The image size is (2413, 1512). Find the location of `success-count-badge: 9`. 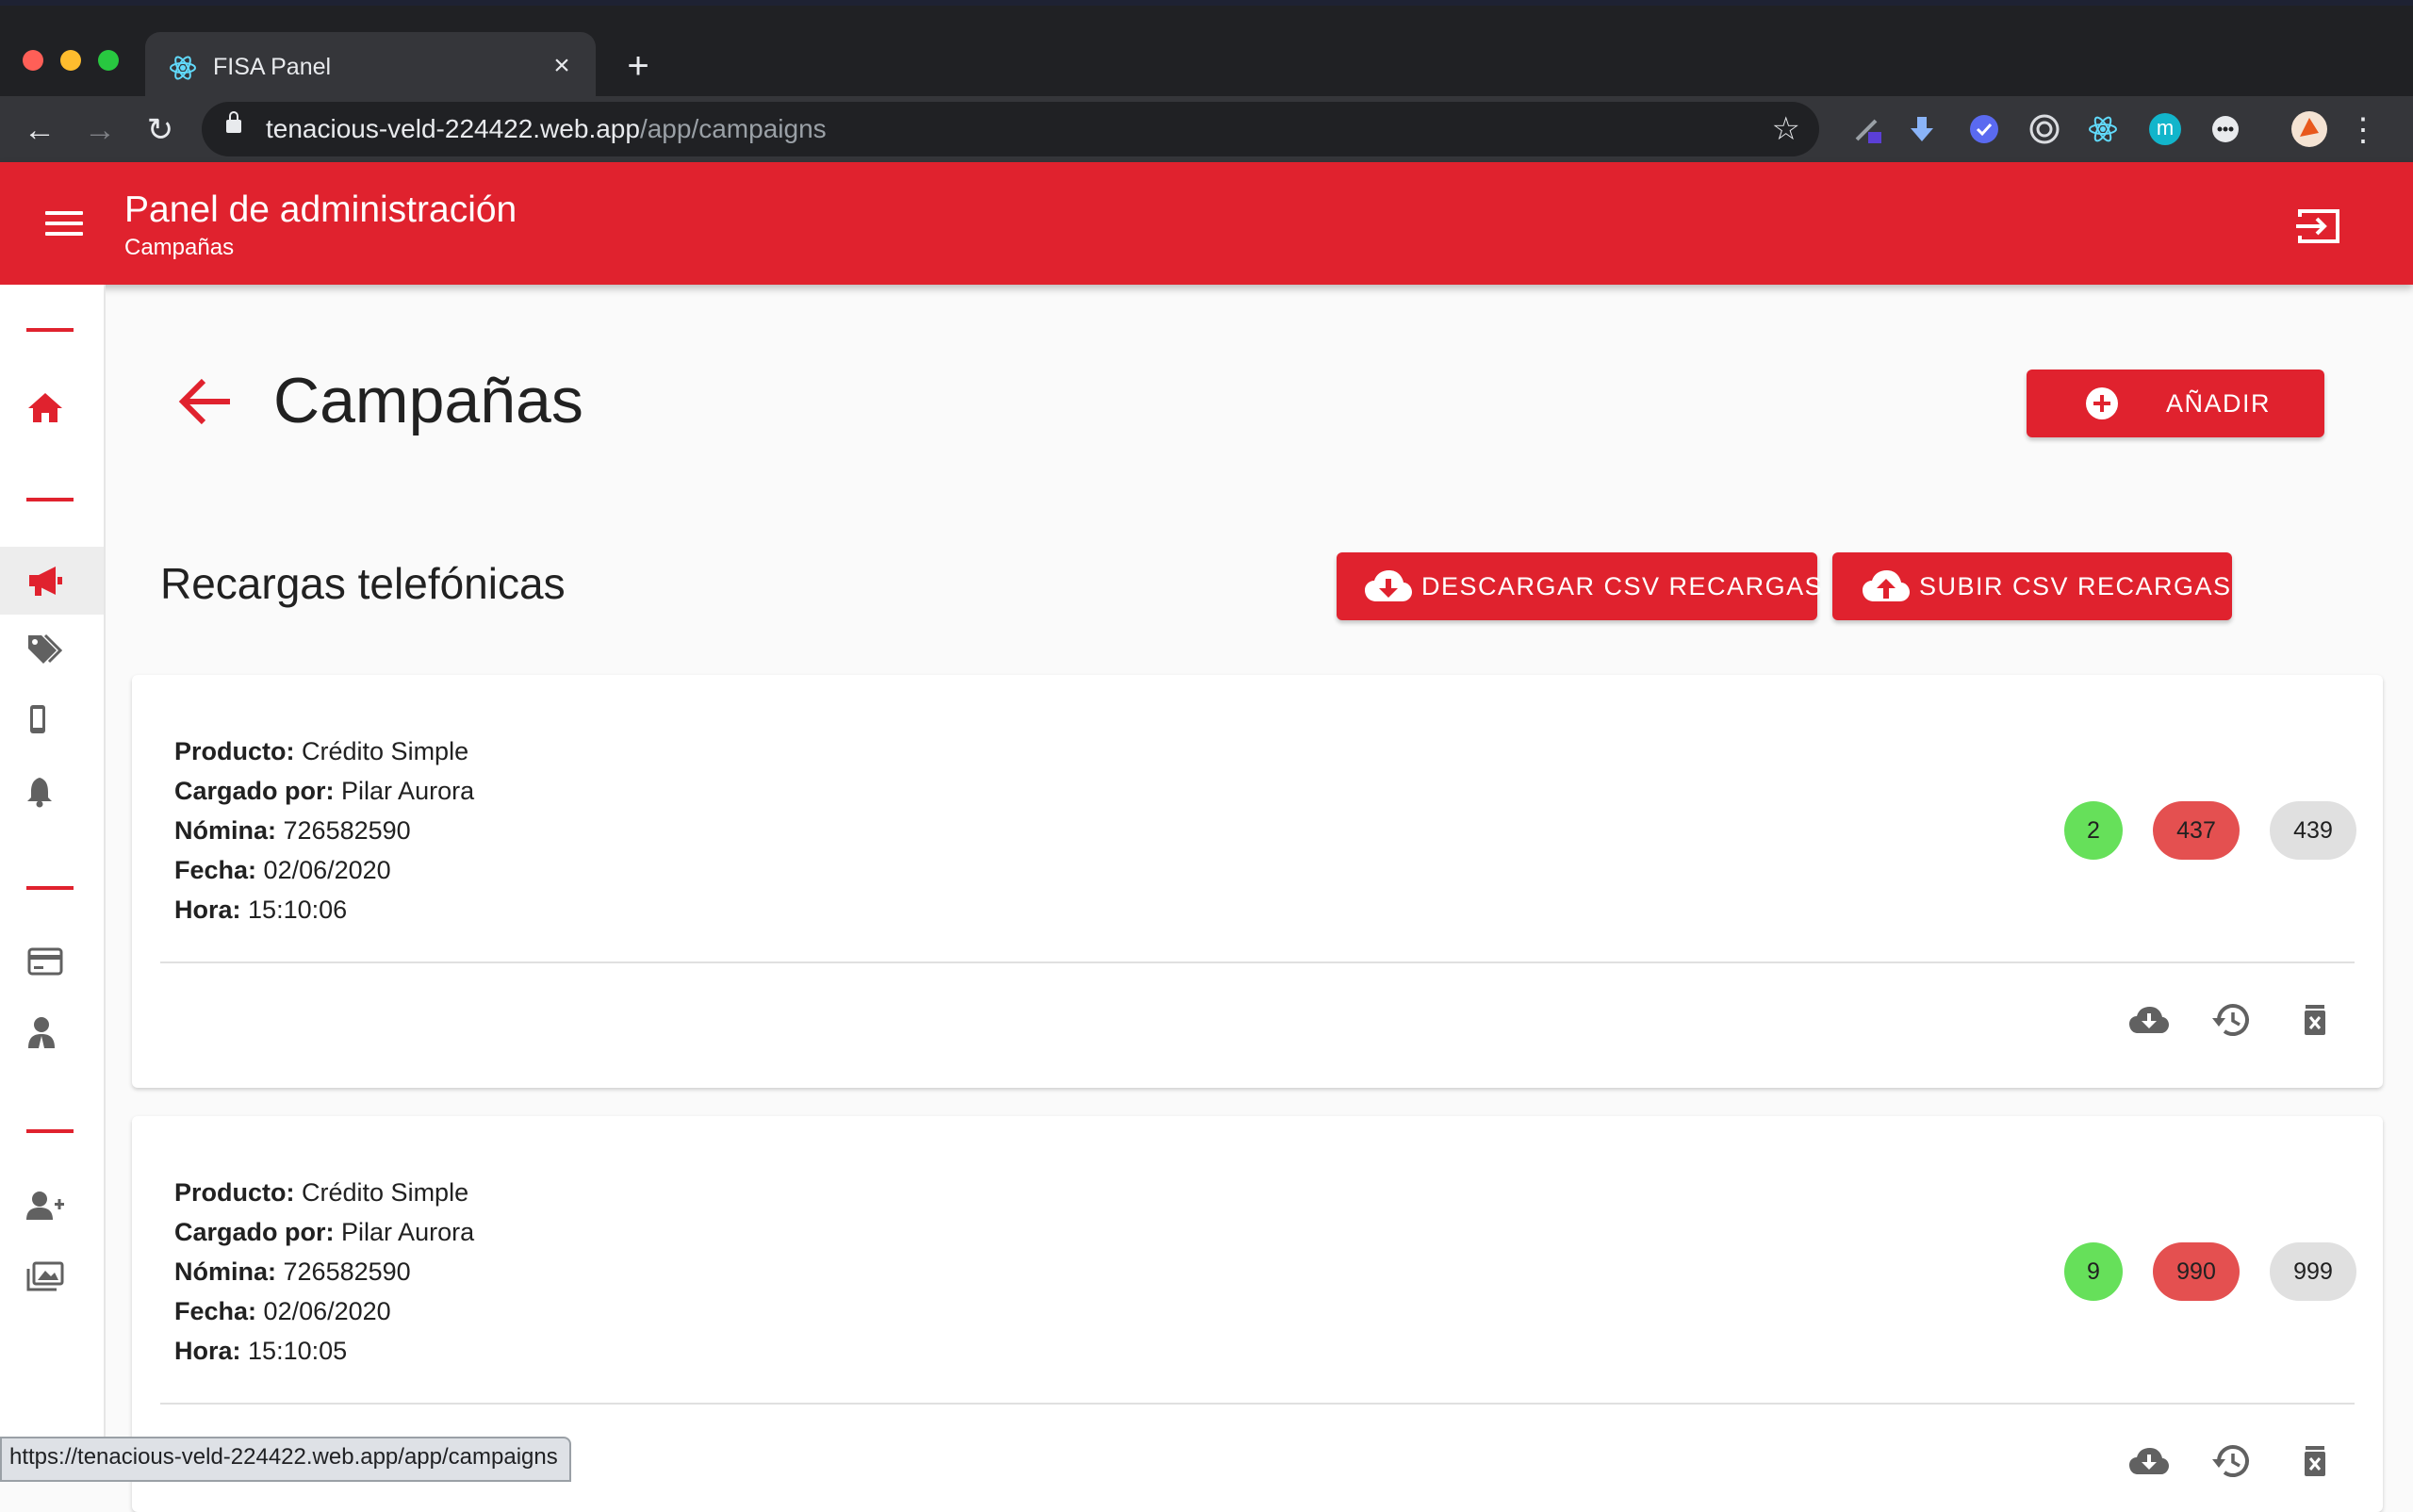

success-count-badge: 9 is located at coordinates (2093, 1272).